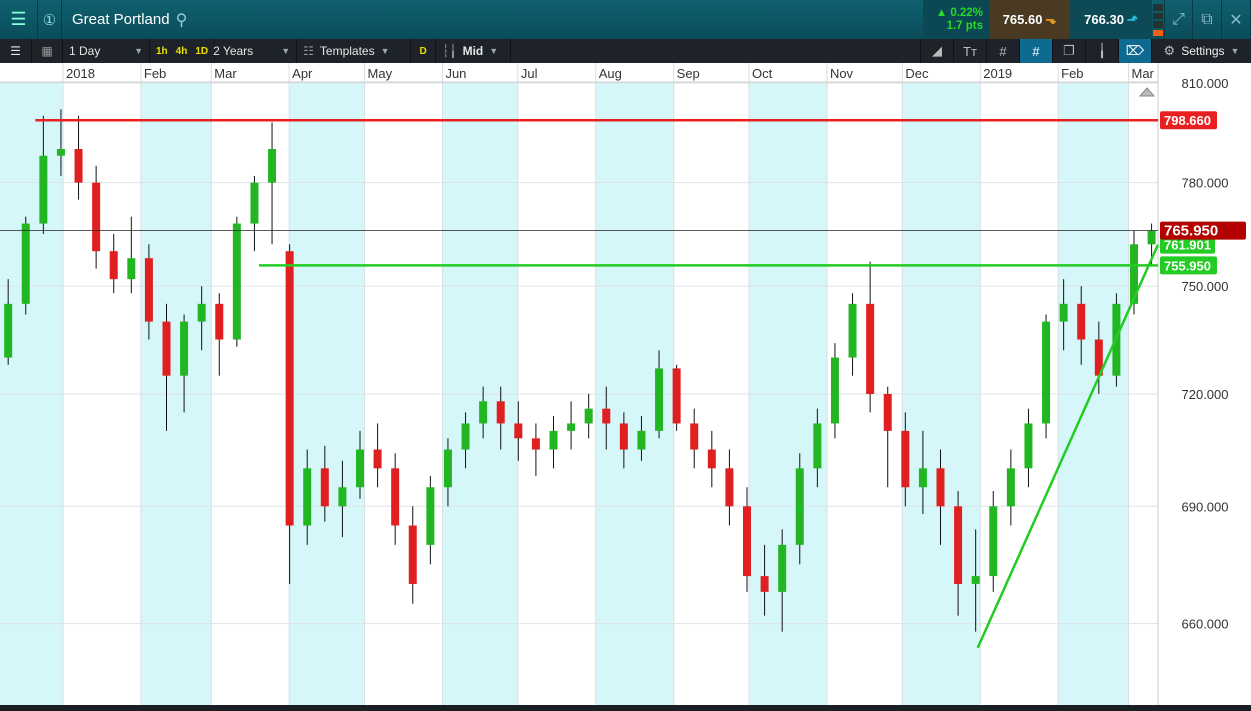  Describe the element at coordinates (1111, 19) in the screenshot. I see `buy-button: 766.30 ⬏` at that location.